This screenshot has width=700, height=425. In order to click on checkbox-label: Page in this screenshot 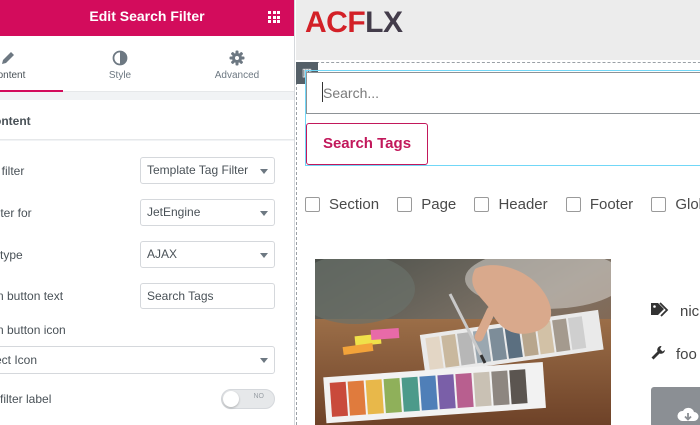, I will do `click(439, 204)`.